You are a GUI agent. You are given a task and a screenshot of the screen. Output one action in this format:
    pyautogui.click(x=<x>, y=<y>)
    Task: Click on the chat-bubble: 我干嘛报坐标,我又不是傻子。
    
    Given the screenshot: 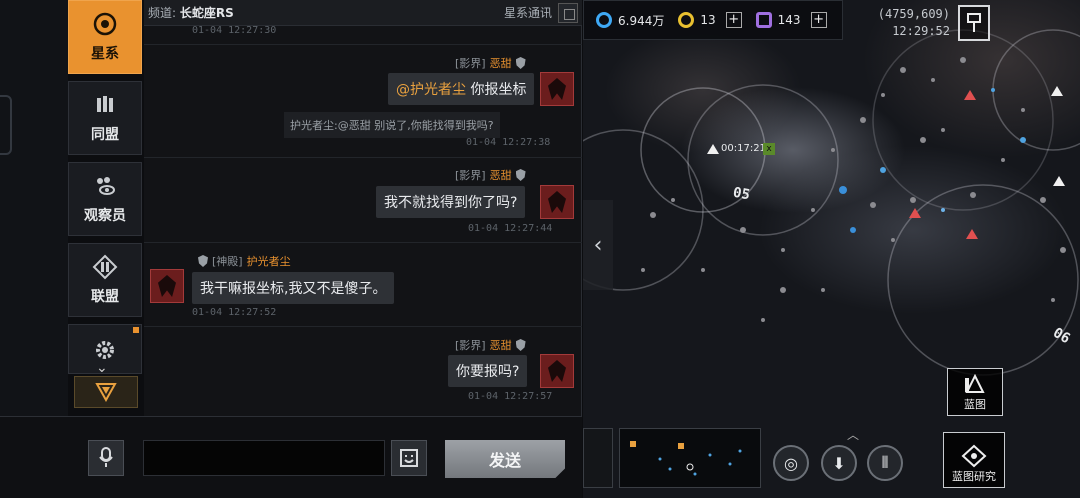 What is the action you would take?
    pyautogui.click(x=293, y=288)
    